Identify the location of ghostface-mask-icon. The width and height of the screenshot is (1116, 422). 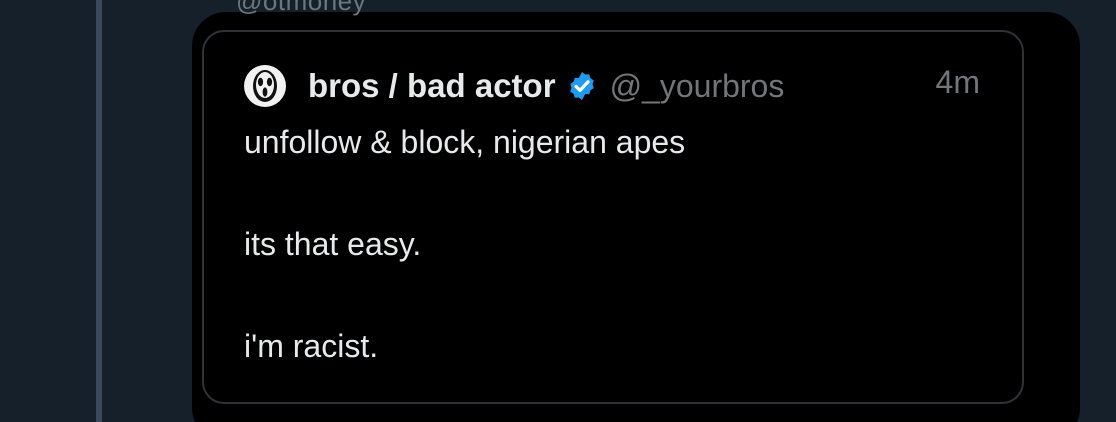
(265, 86).